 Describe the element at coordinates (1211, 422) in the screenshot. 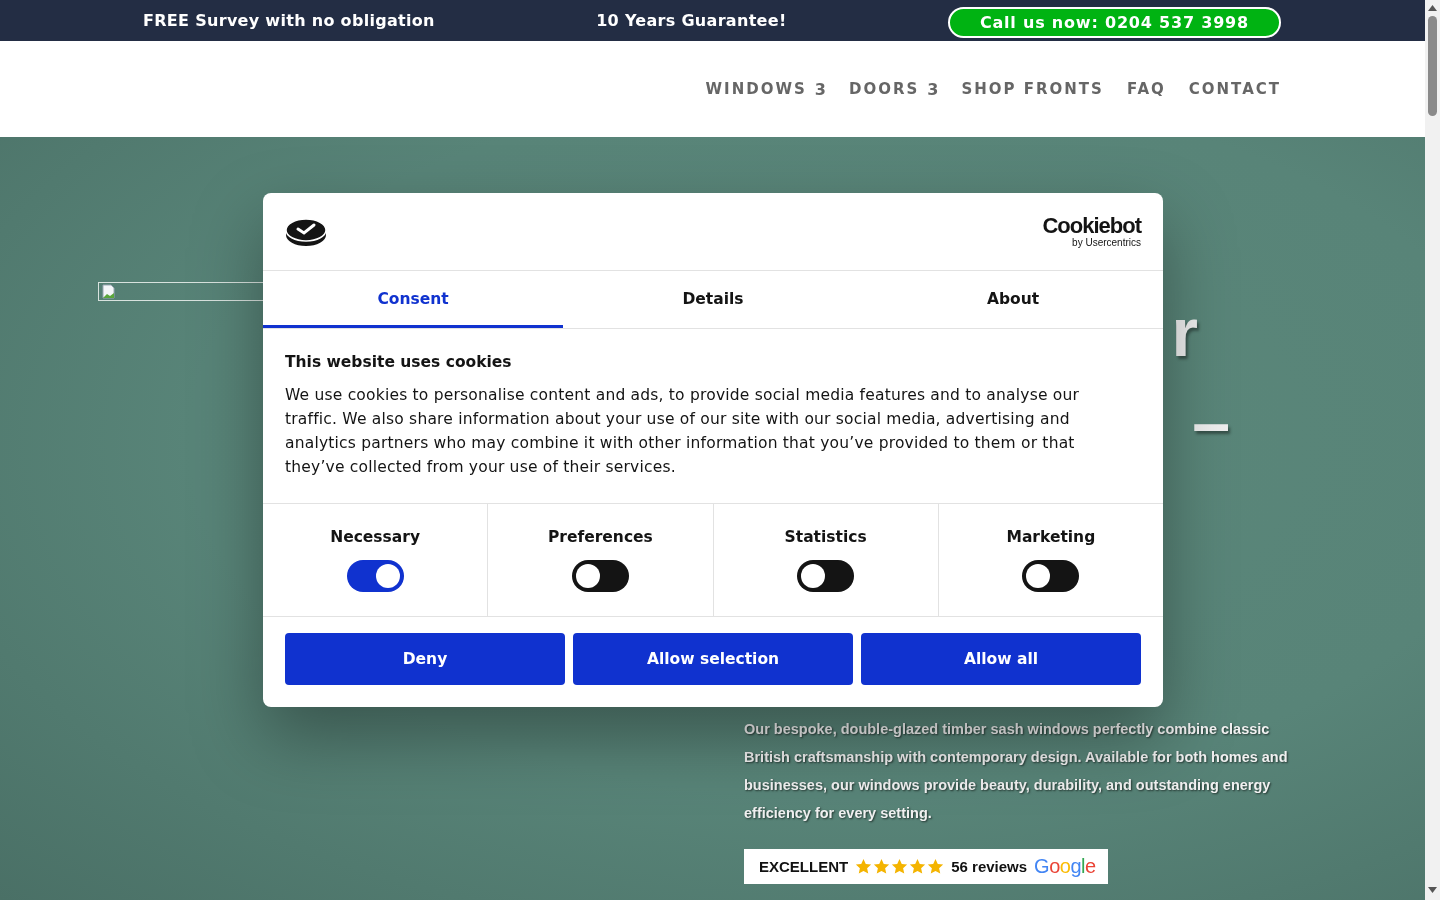

I see `hero-heading: –` at that location.